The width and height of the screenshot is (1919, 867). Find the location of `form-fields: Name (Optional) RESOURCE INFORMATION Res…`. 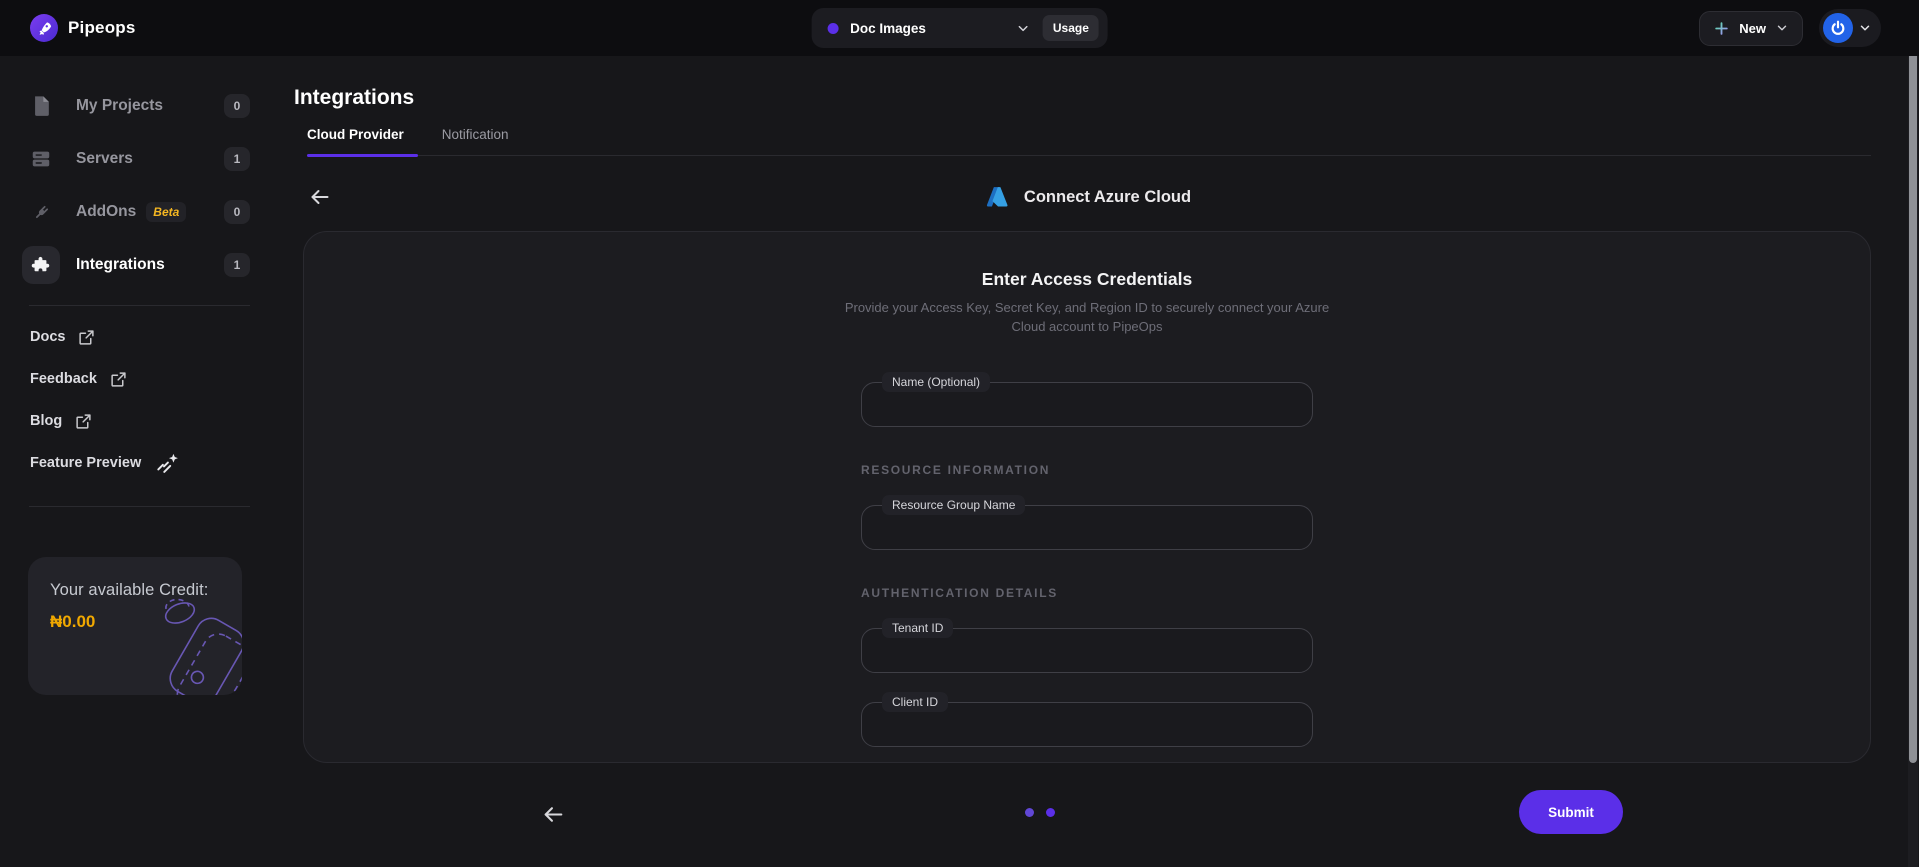

form-fields: Name (Optional) RESOURCE INFORMATION Res… is located at coordinates (1087, 542).